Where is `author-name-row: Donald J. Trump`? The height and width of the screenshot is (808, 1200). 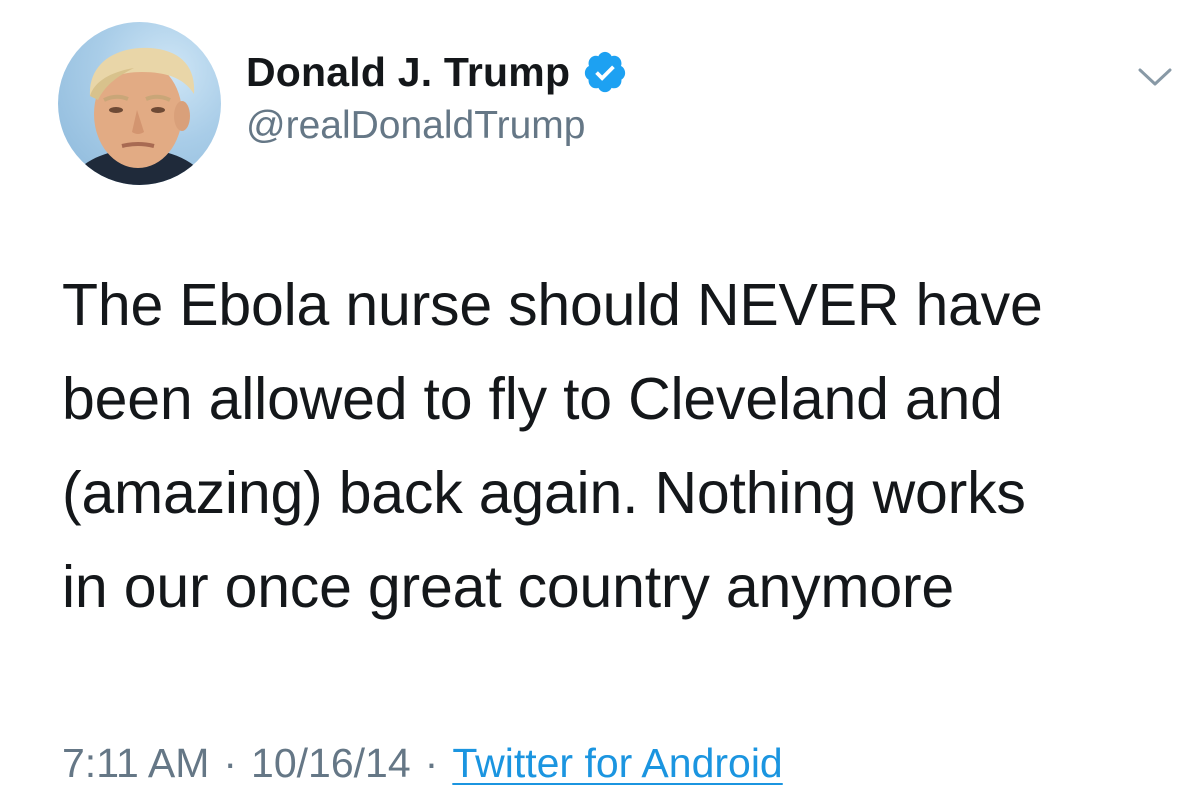 author-name-row: Donald J. Trump is located at coordinates (437, 72).